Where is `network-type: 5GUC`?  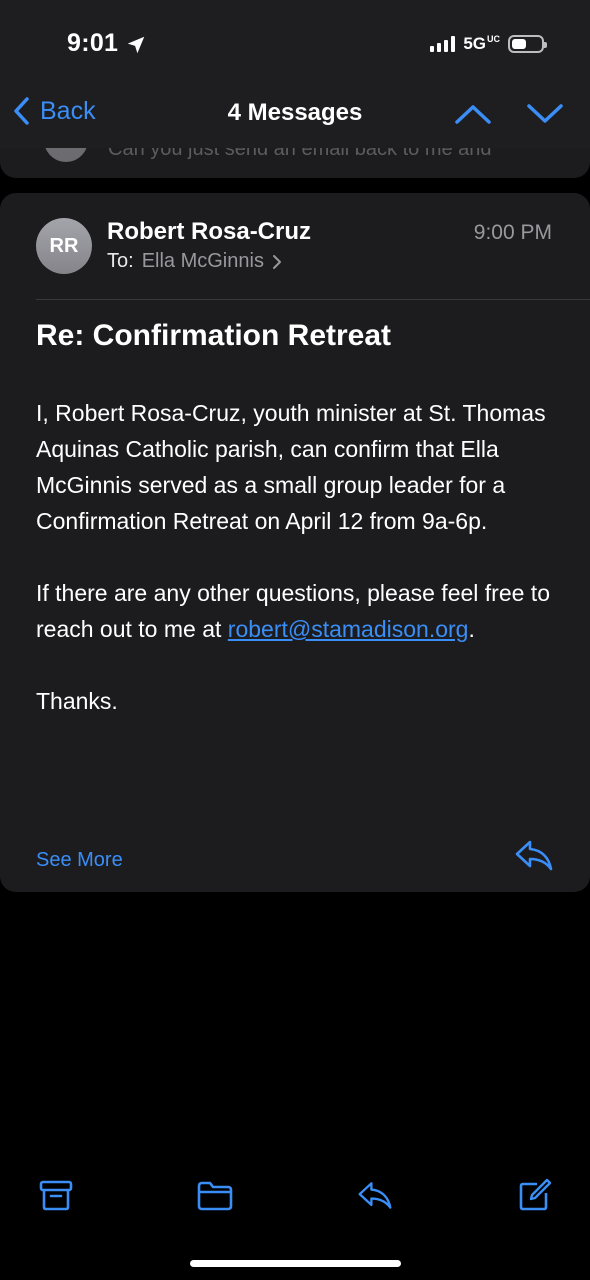
network-type: 5GUC is located at coordinates (481, 43).